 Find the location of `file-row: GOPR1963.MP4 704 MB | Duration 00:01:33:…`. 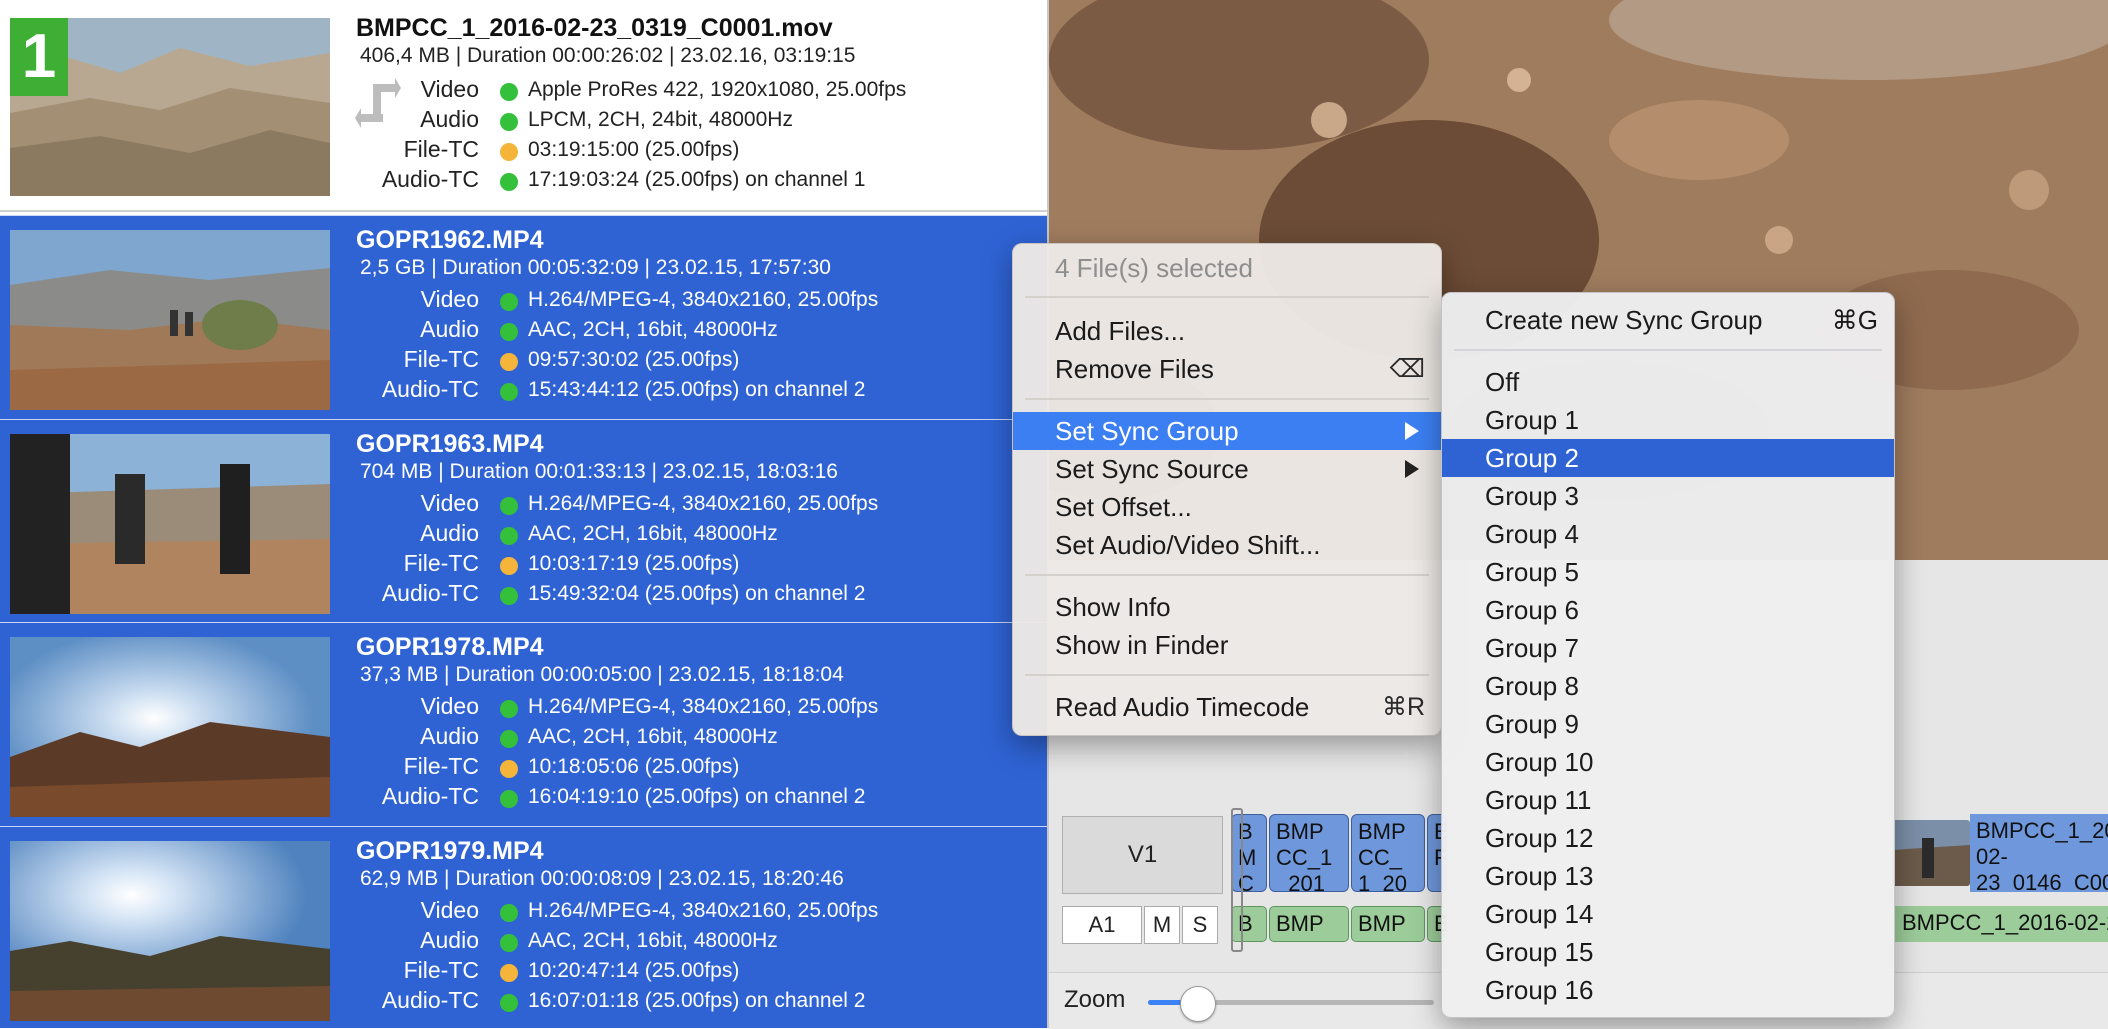

file-row: GOPR1963.MP4 704 MB | Duration 00:01:33:… is located at coordinates (523, 521).